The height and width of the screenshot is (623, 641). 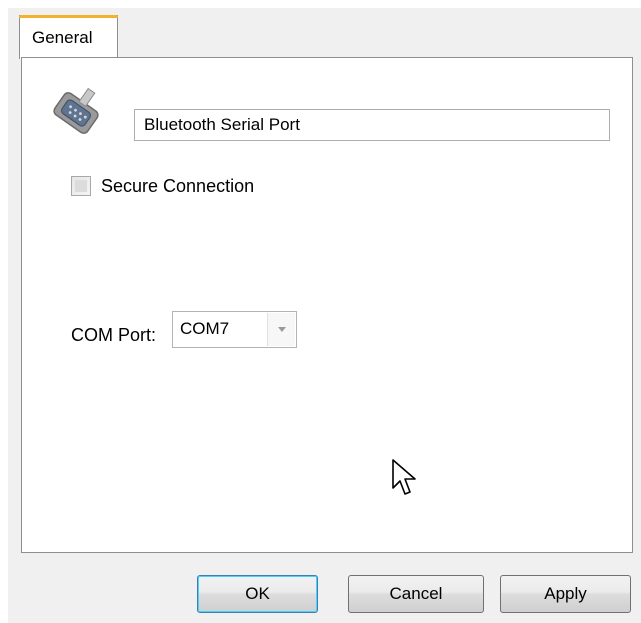 I want to click on ok-button: OK, so click(x=257, y=594).